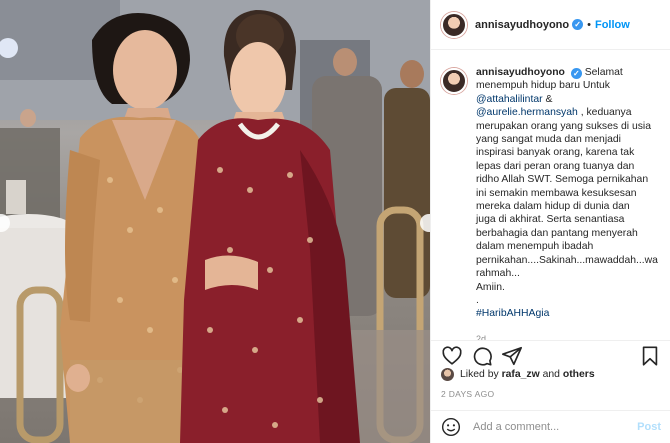 The width and height of the screenshot is (670, 443). What do you see at coordinates (482, 356) in the screenshot?
I see `comment-icon` at bounding box center [482, 356].